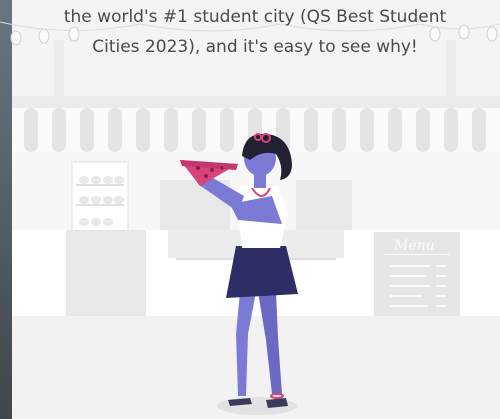  I want to click on menu-board-title: Menu, so click(414, 246).